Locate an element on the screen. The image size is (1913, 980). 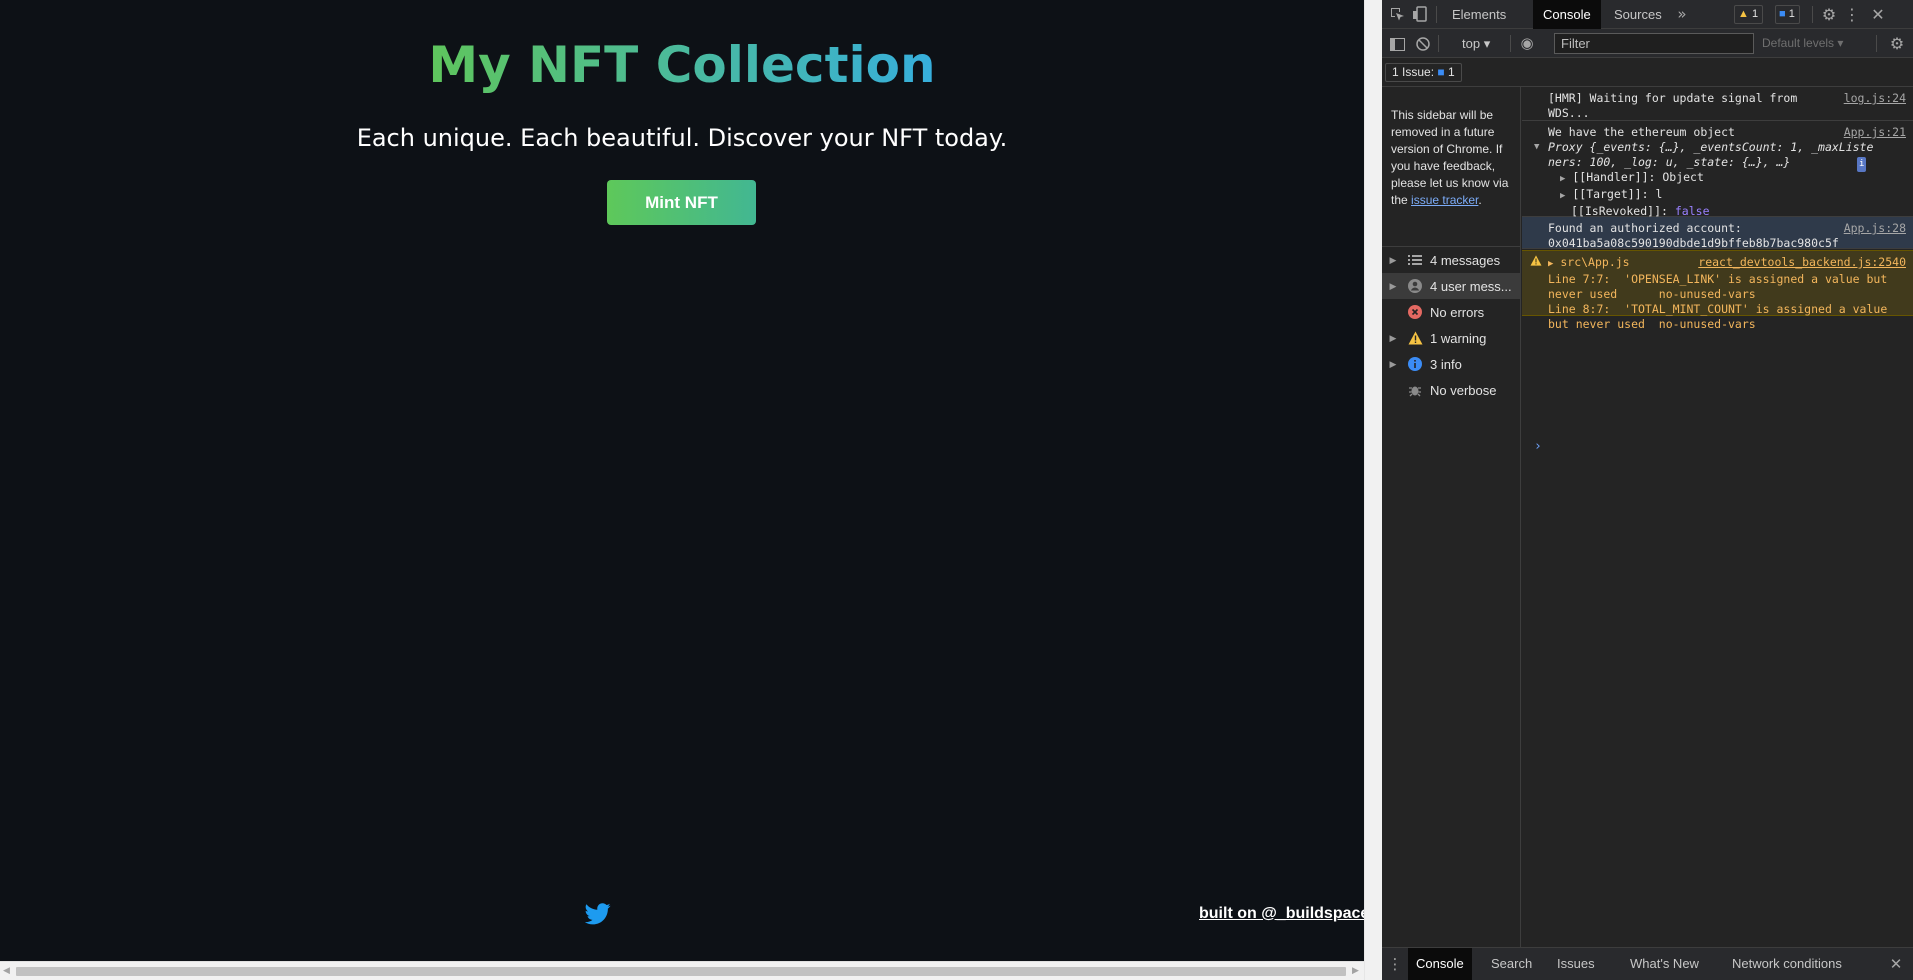
more-tabs-icon: » is located at coordinates (1682, 14).